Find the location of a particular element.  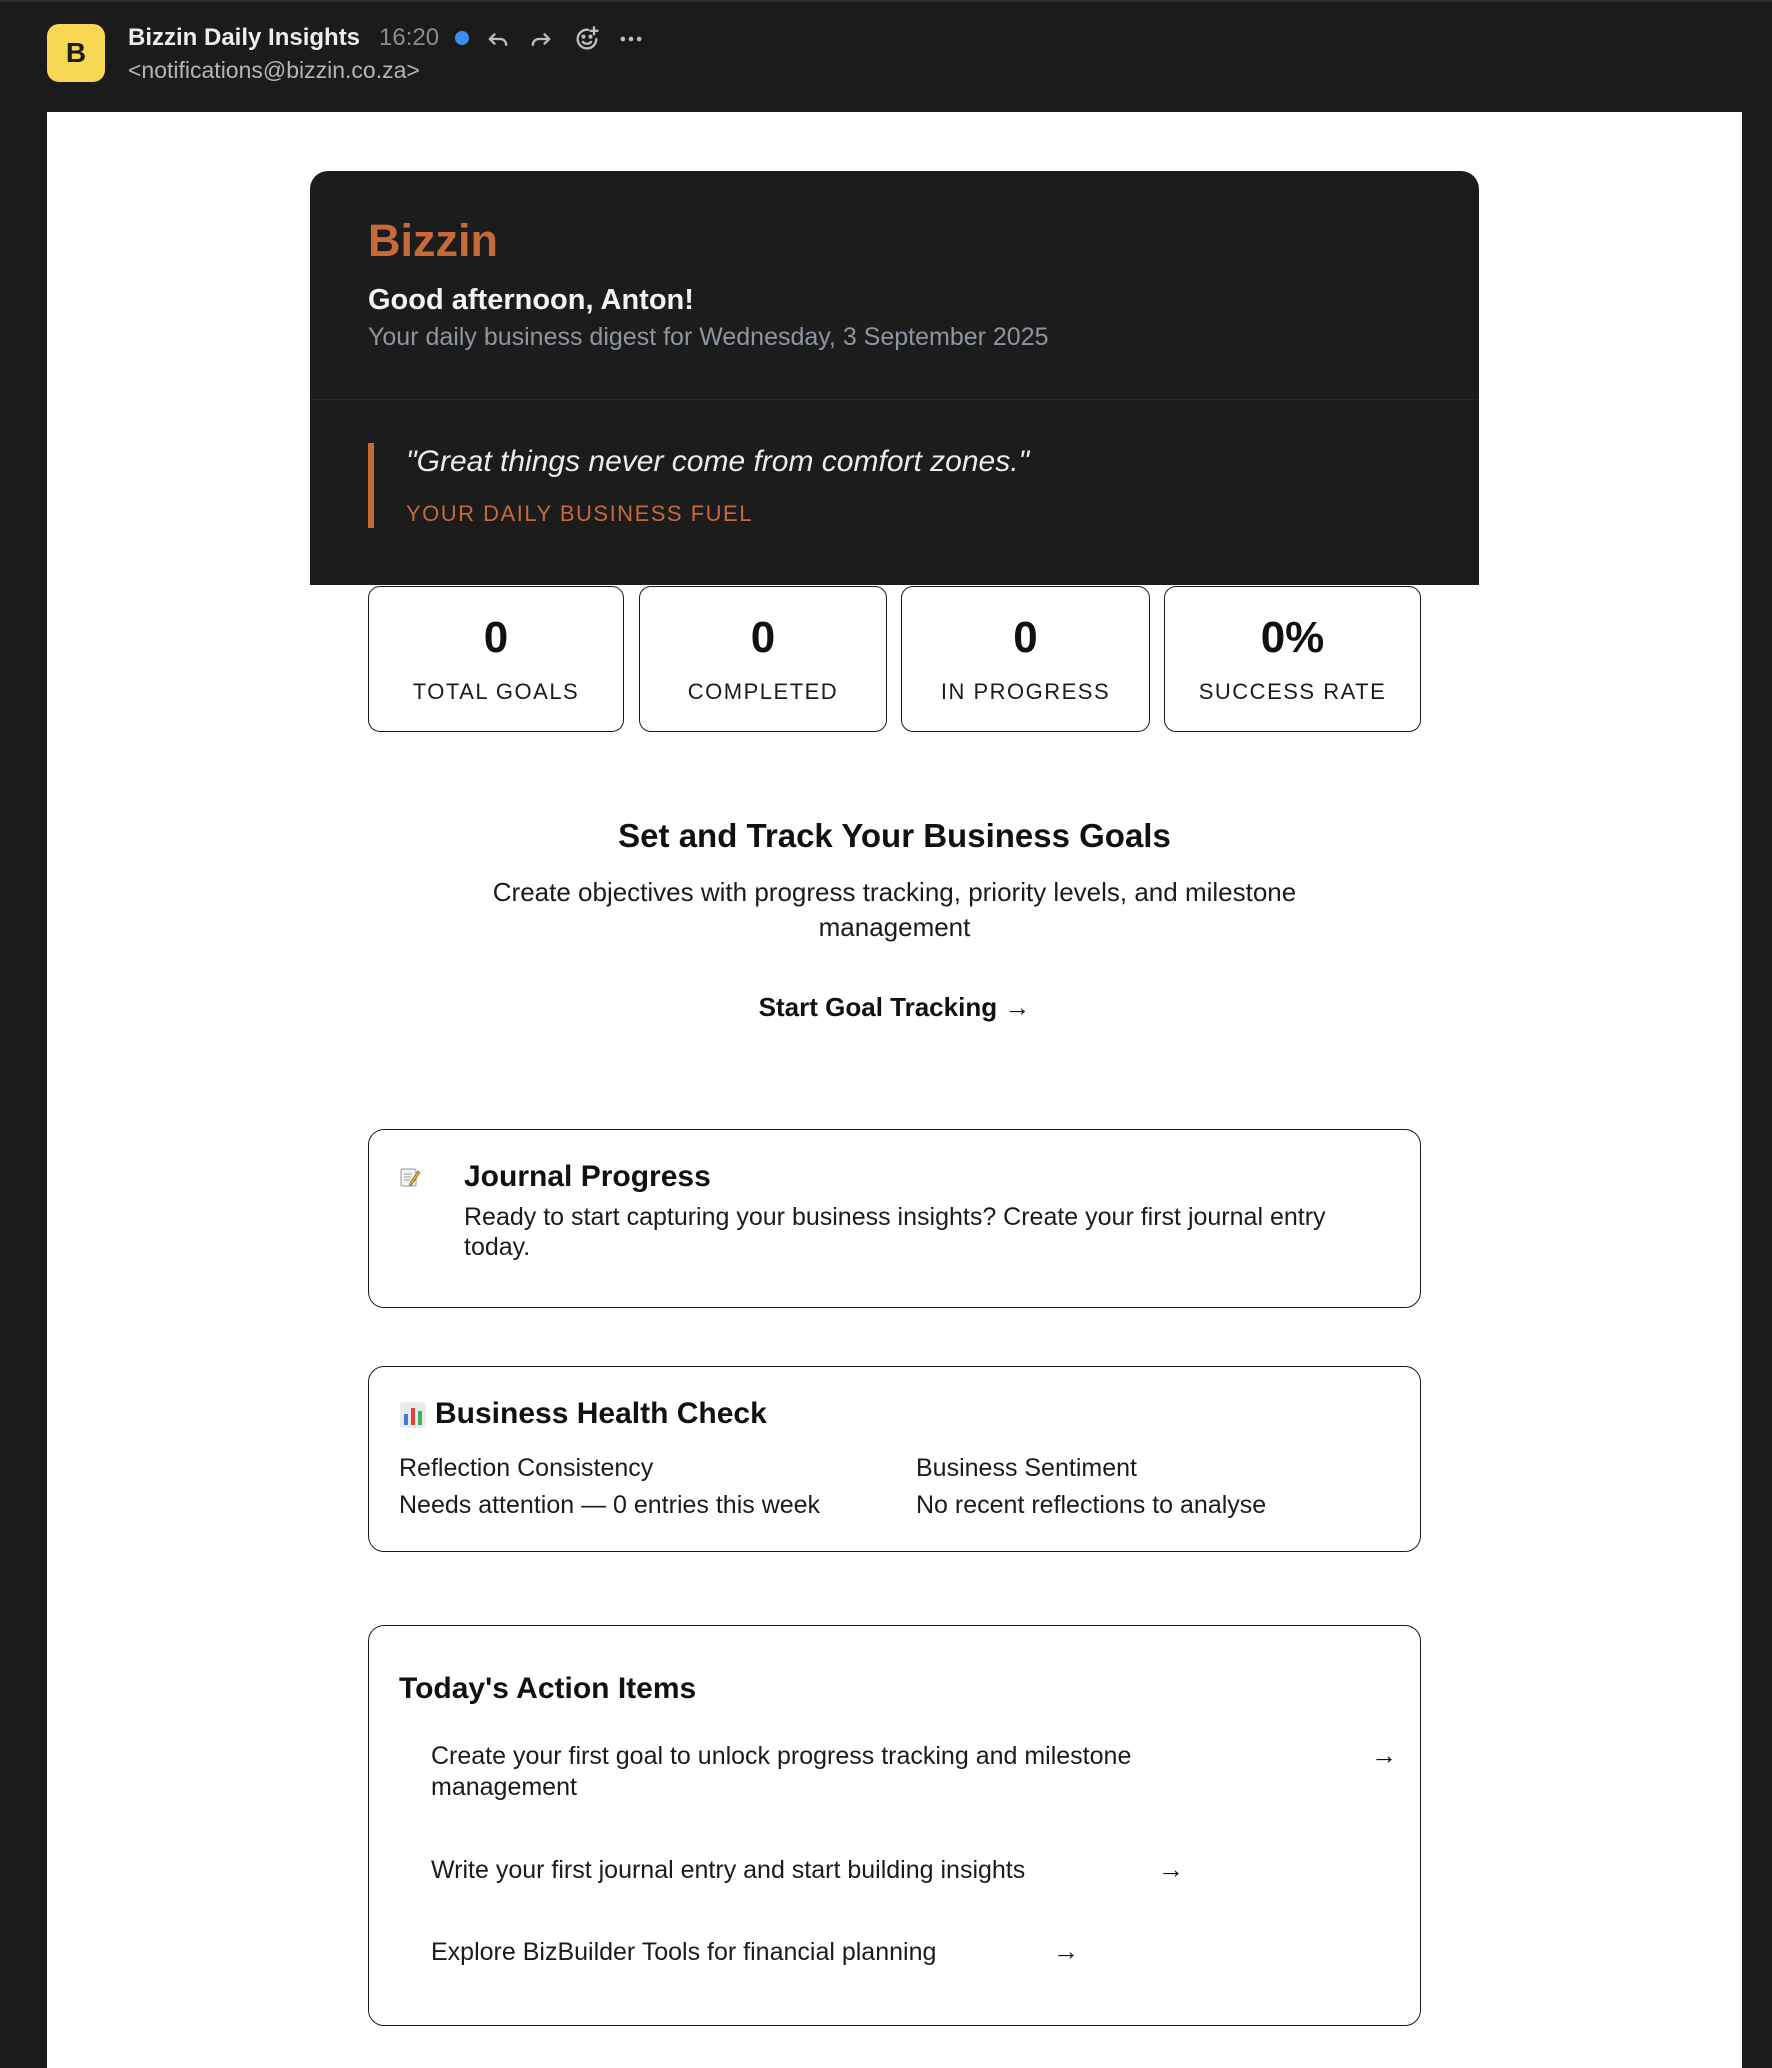

hero-divider is located at coordinates (894, 399).